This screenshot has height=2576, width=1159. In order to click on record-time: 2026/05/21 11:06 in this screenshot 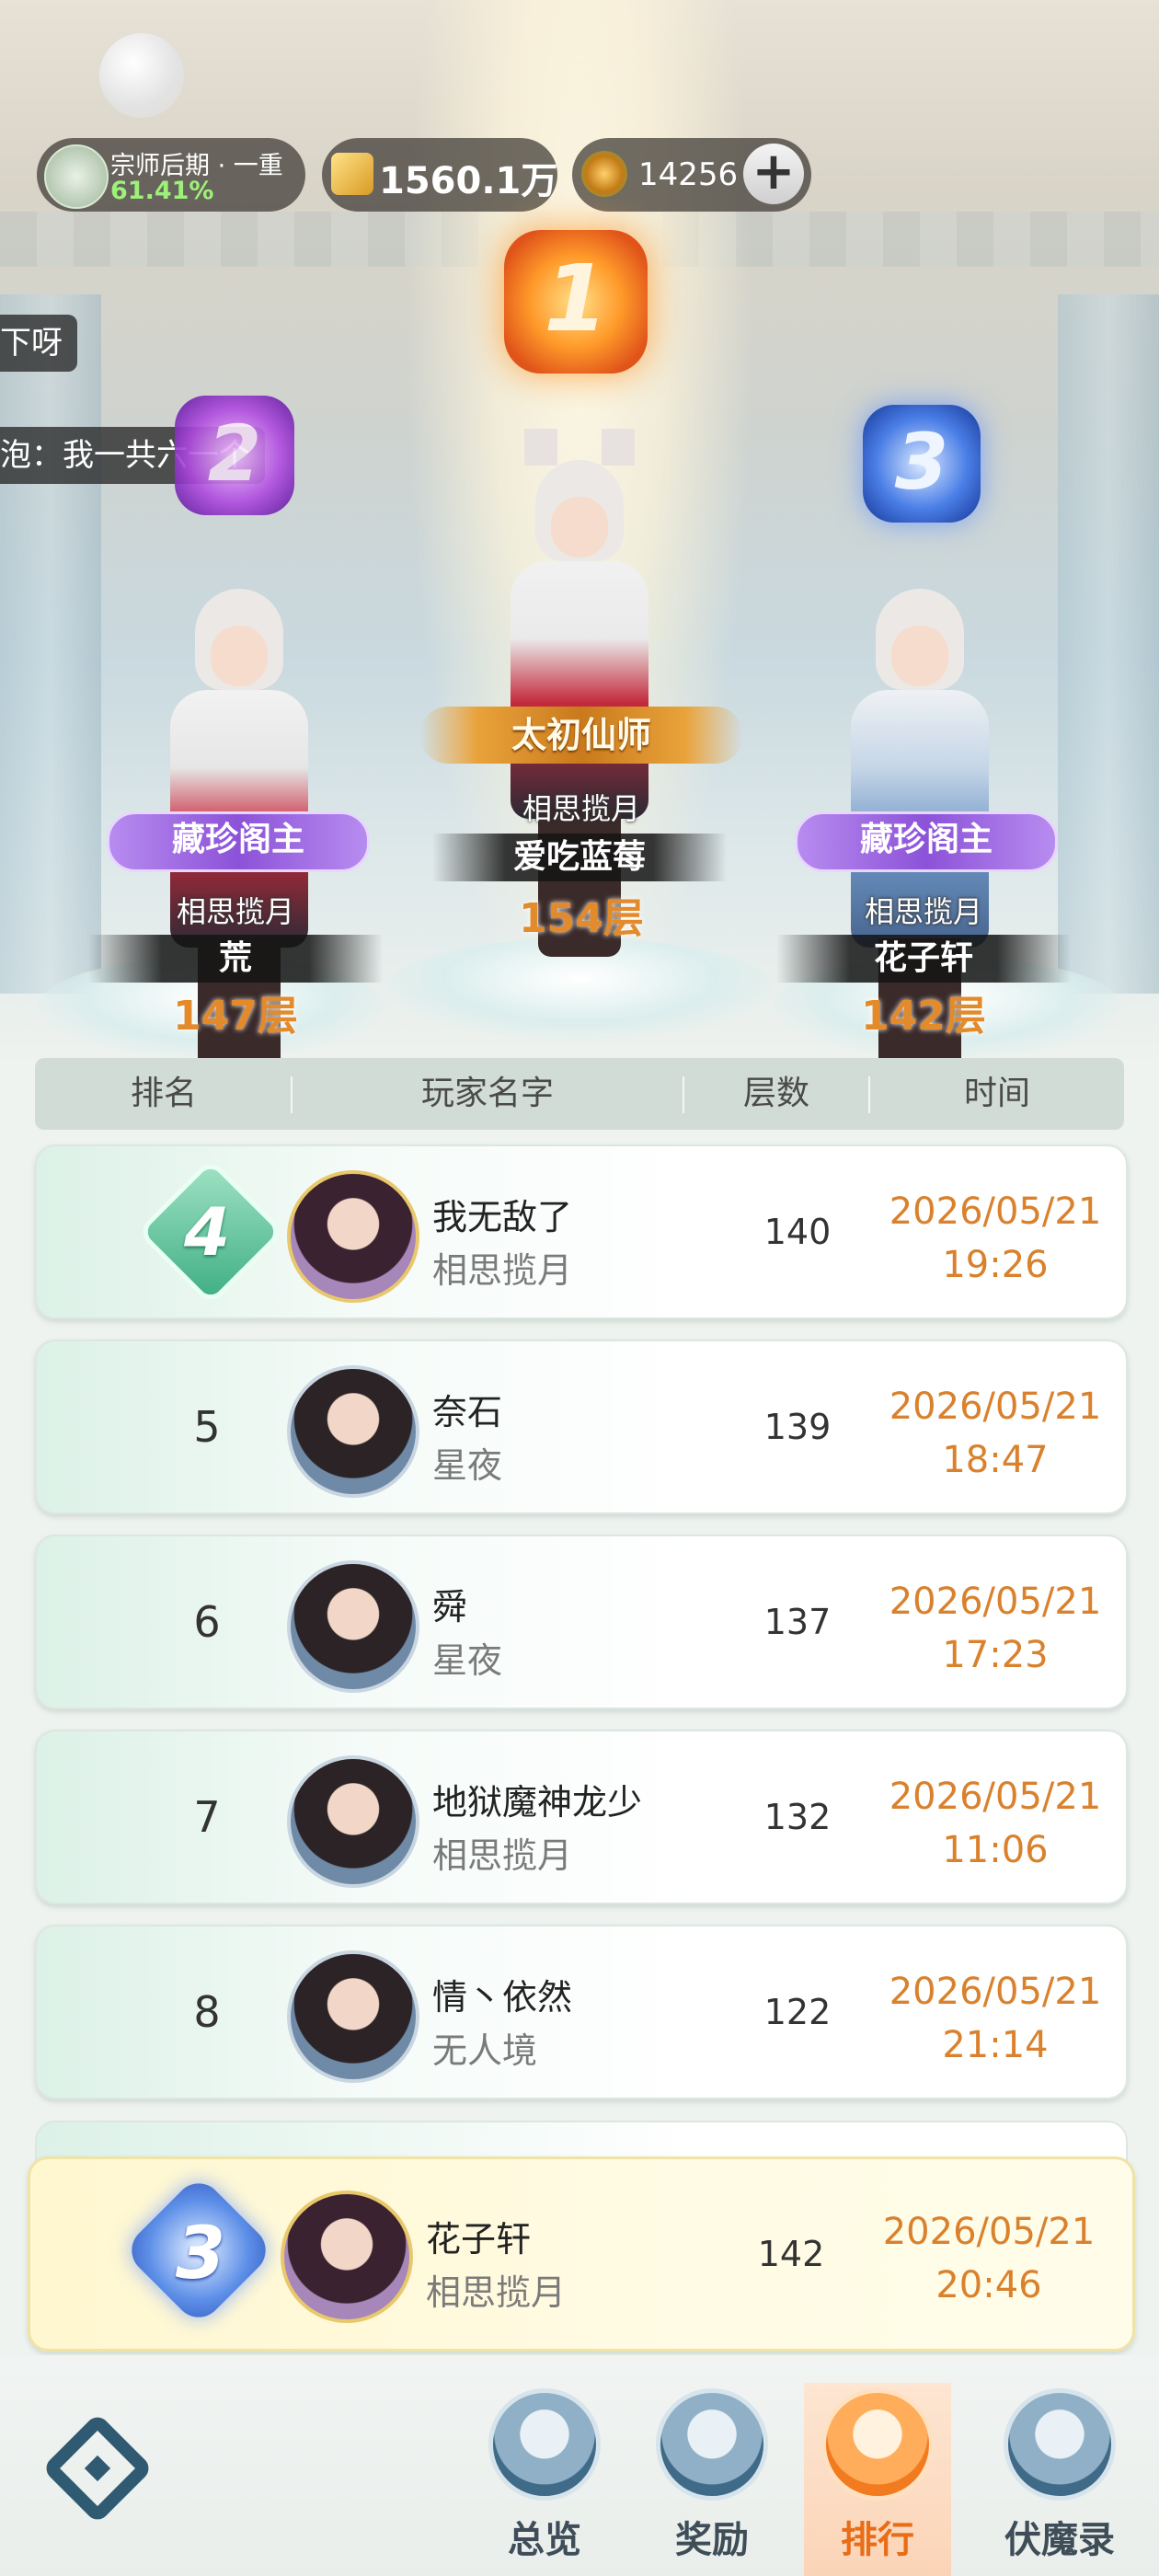, I will do `click(995, 1823)`.